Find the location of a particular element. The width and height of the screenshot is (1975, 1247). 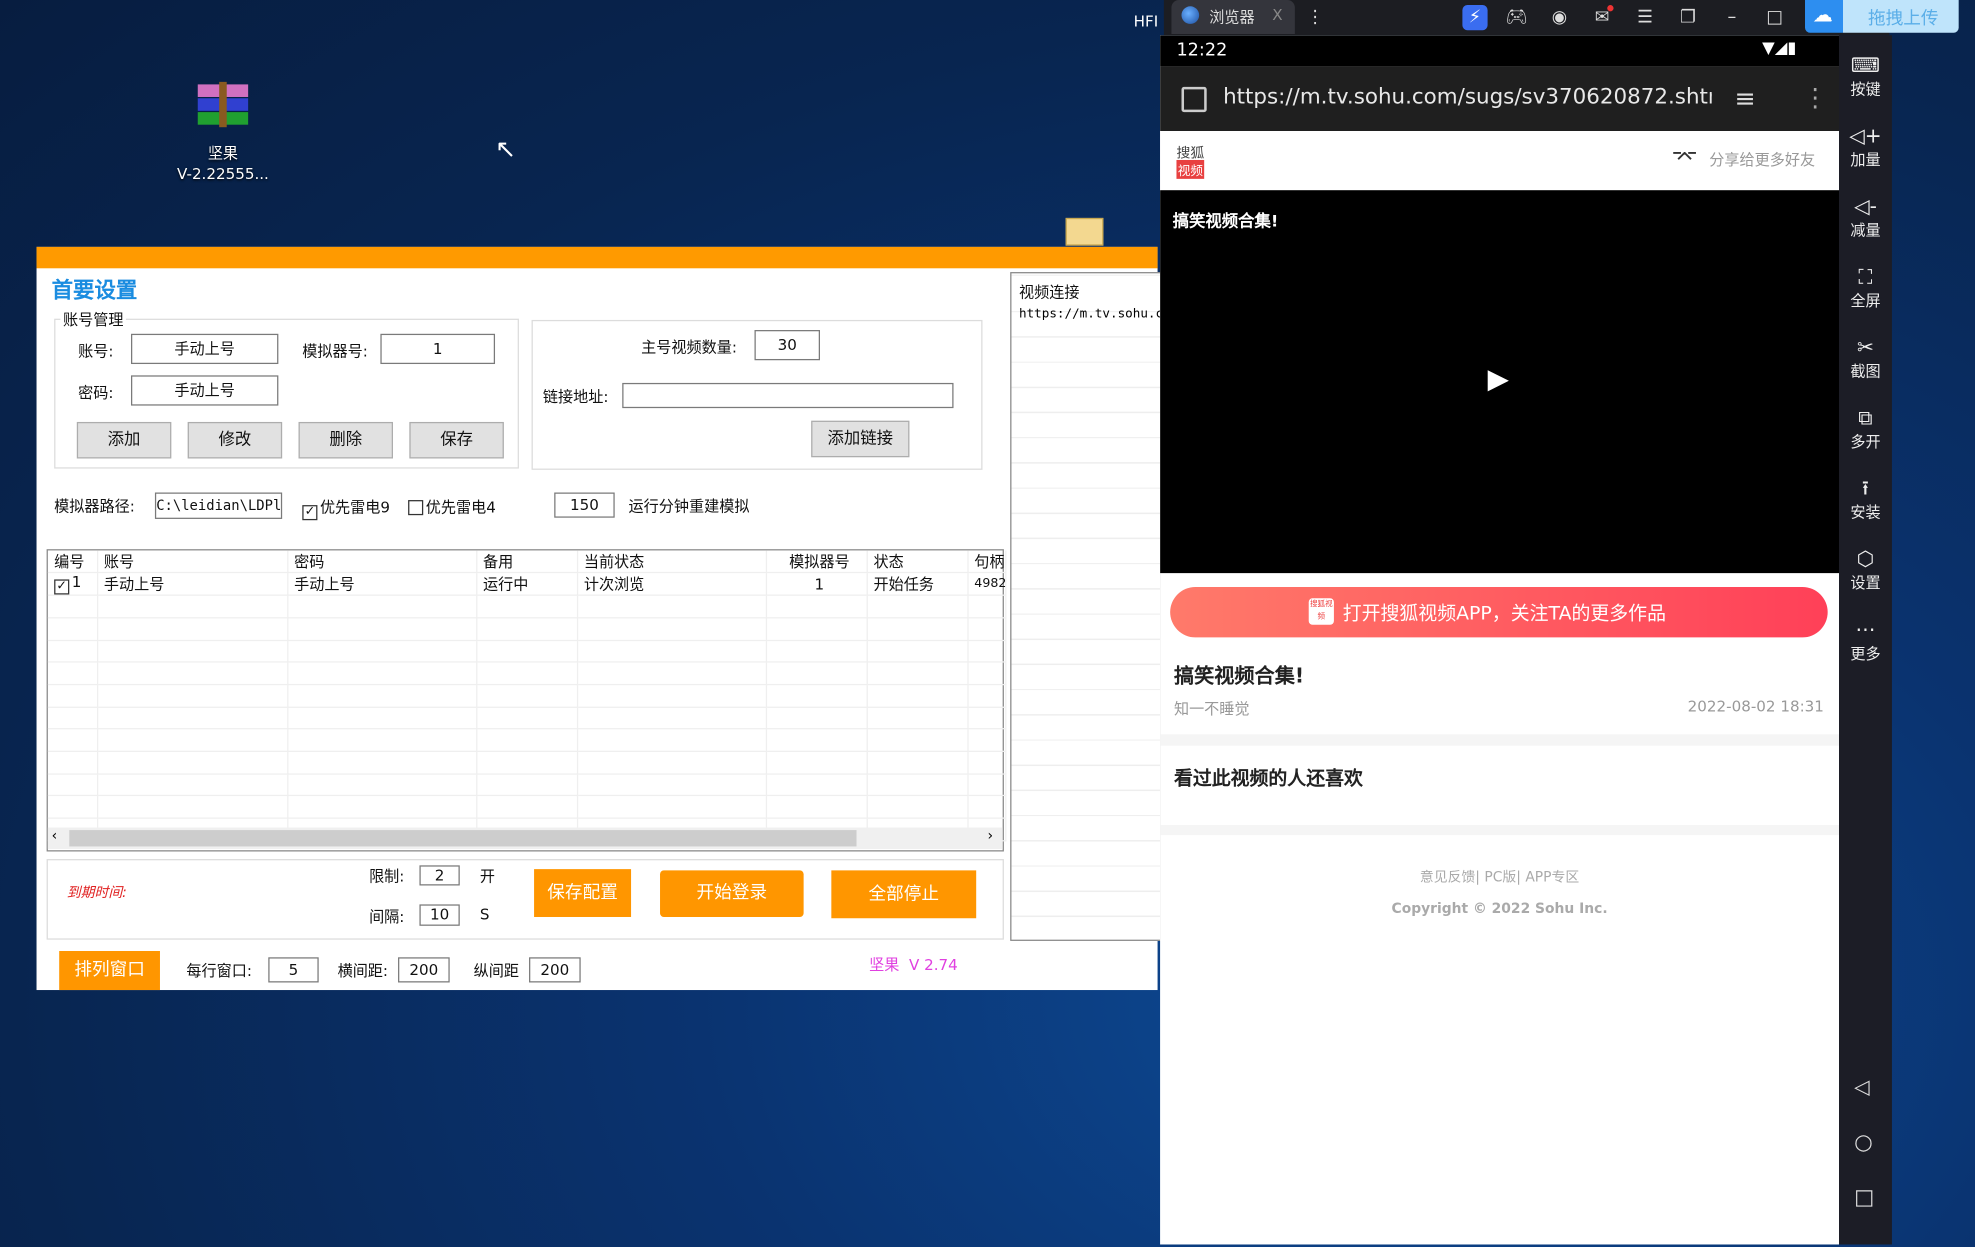

bolt-icon: ⚡ is located at coordinates (1475, 18).